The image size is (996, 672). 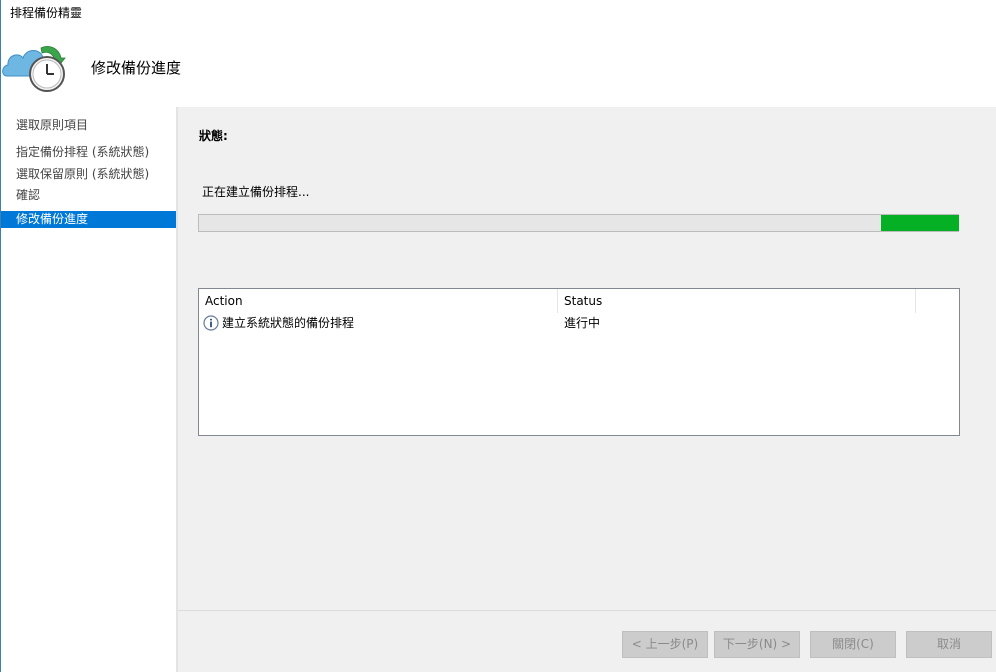 I want to click on cancel-button: 取消, so click(x=949, y=644).